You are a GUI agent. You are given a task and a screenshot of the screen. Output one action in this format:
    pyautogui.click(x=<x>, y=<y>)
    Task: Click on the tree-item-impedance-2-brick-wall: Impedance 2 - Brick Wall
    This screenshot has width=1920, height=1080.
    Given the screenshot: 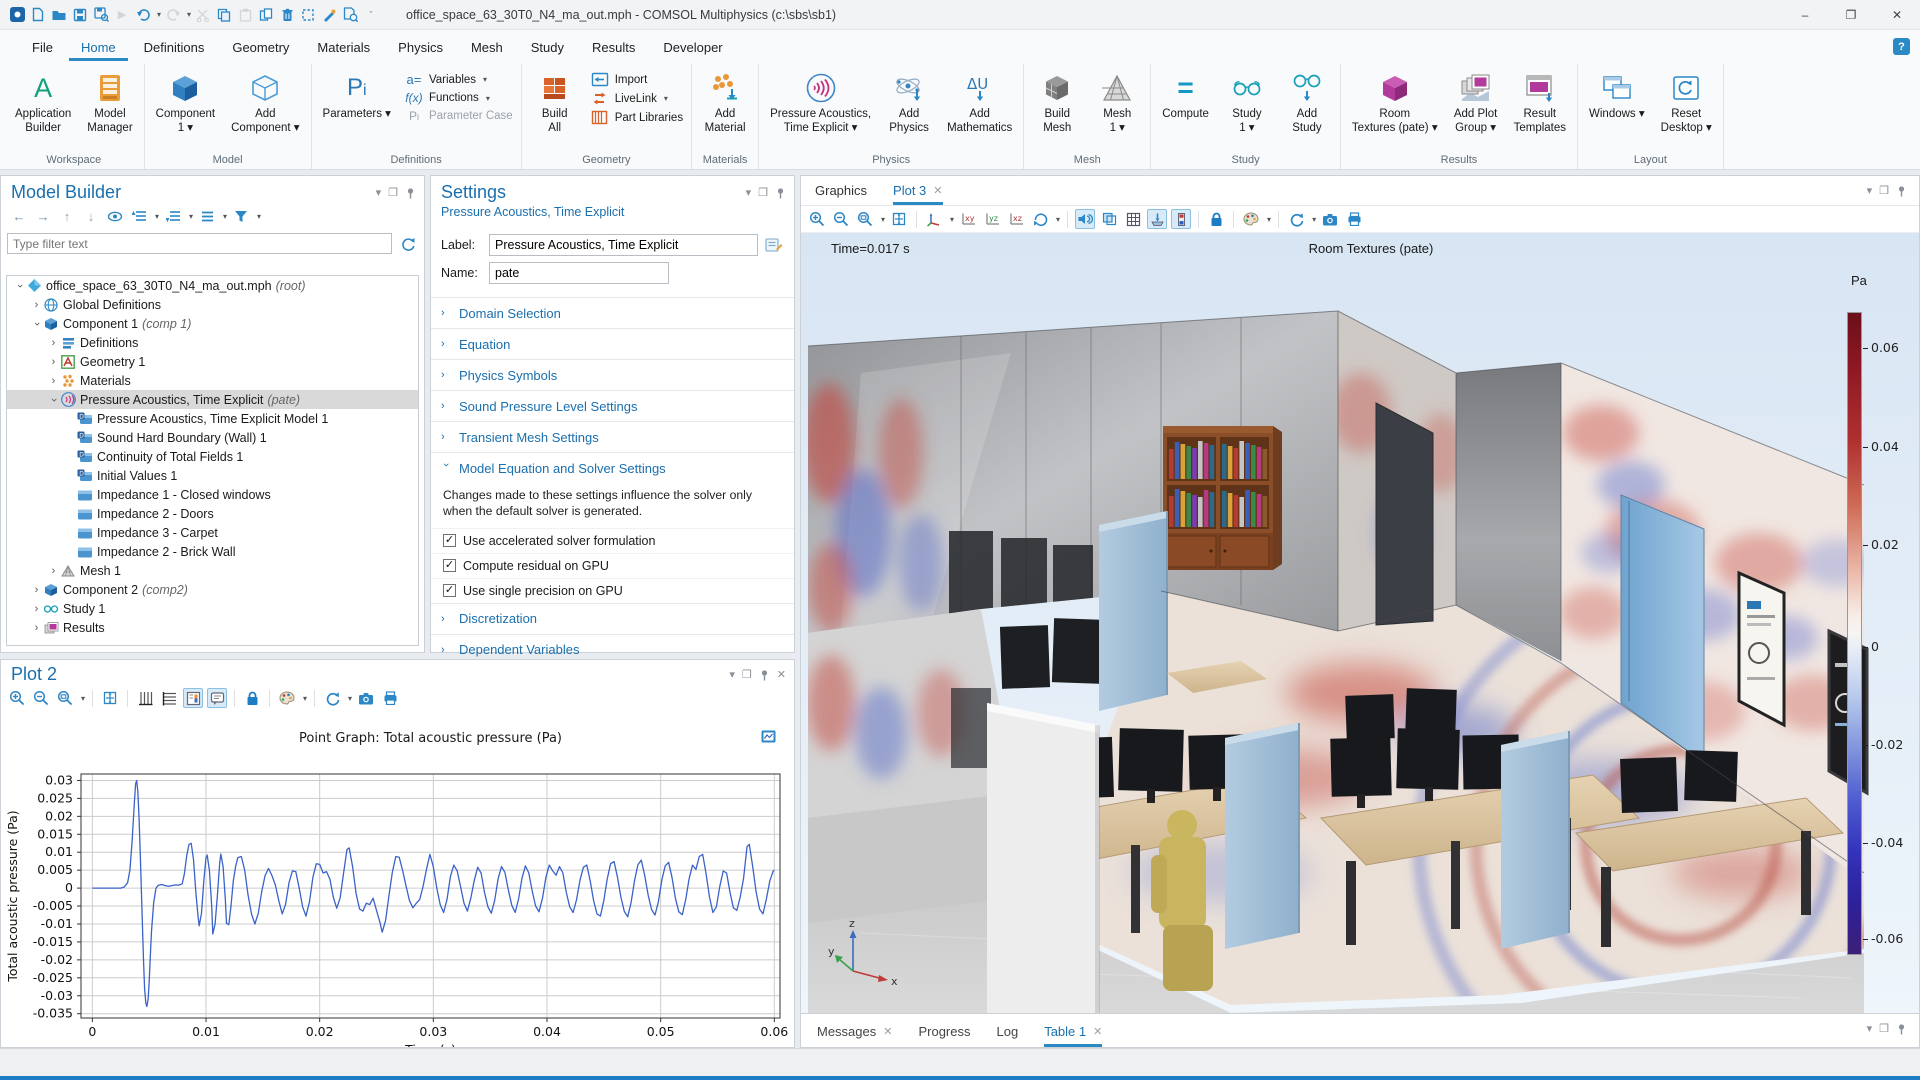 What is the action you would take?
    pyautogui.click(x=212, y=551)
    